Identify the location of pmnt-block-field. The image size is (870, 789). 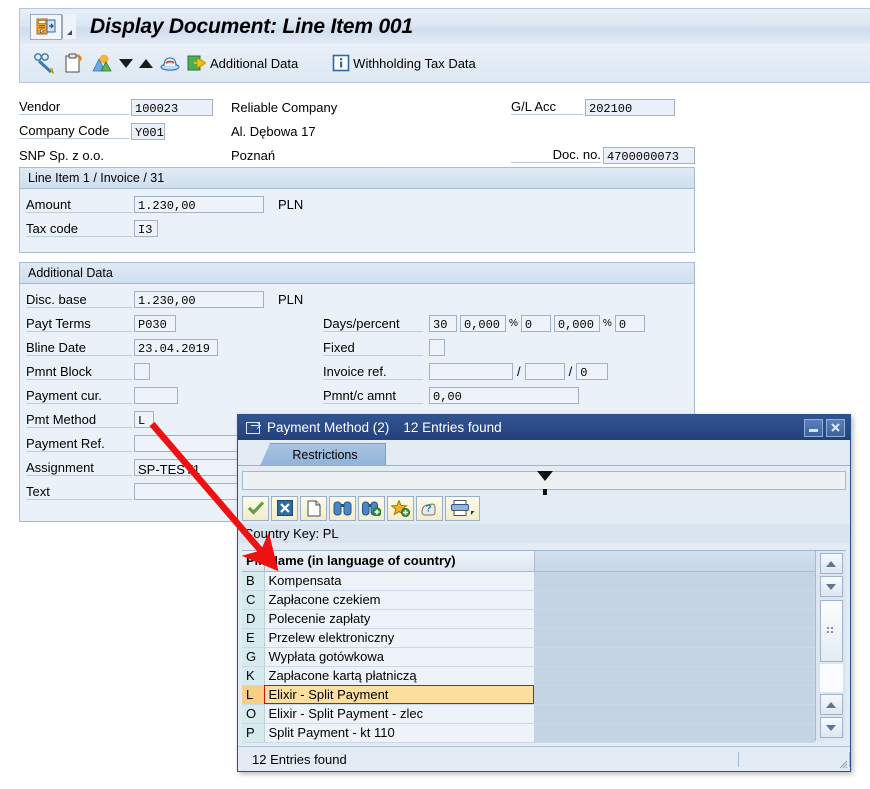
(142, 371).